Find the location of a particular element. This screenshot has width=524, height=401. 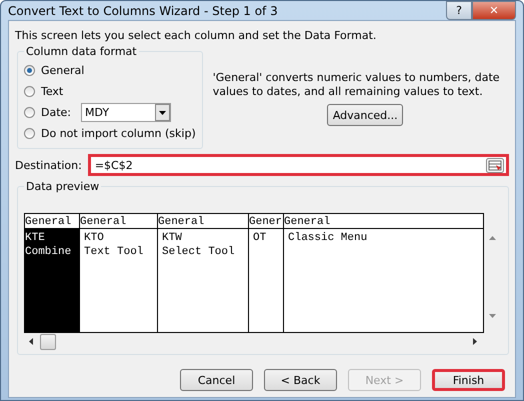

destination-label: Destination: is located at coordinates (48, 165).